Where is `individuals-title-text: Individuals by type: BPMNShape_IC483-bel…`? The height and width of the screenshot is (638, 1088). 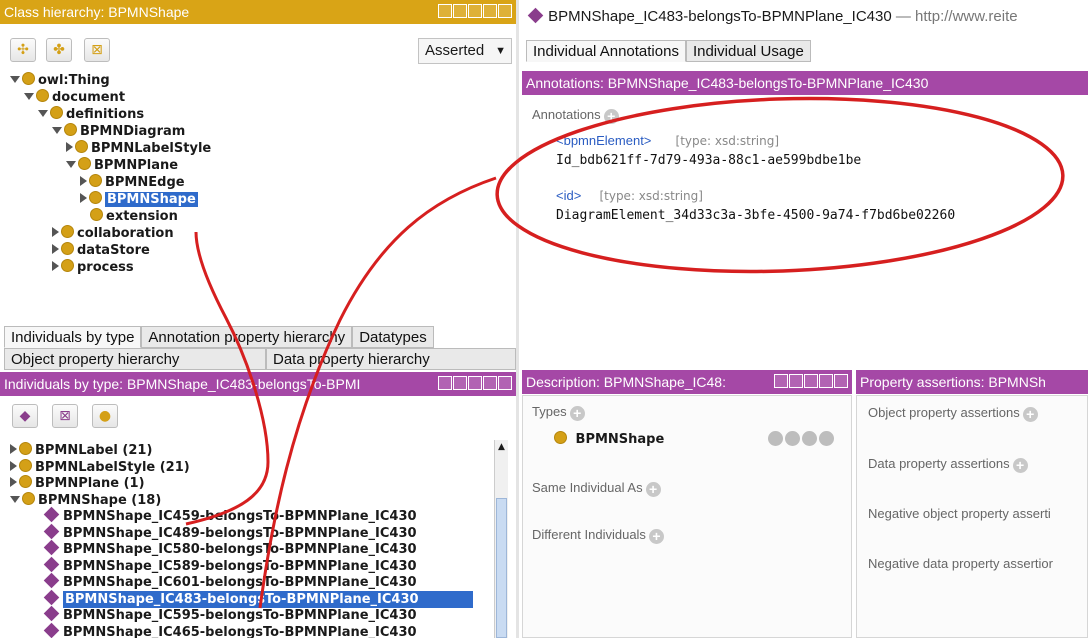
individuals-title-text: Individuals by type: BPMNShape_IC483-bel… is located at coordinates (182, 384).